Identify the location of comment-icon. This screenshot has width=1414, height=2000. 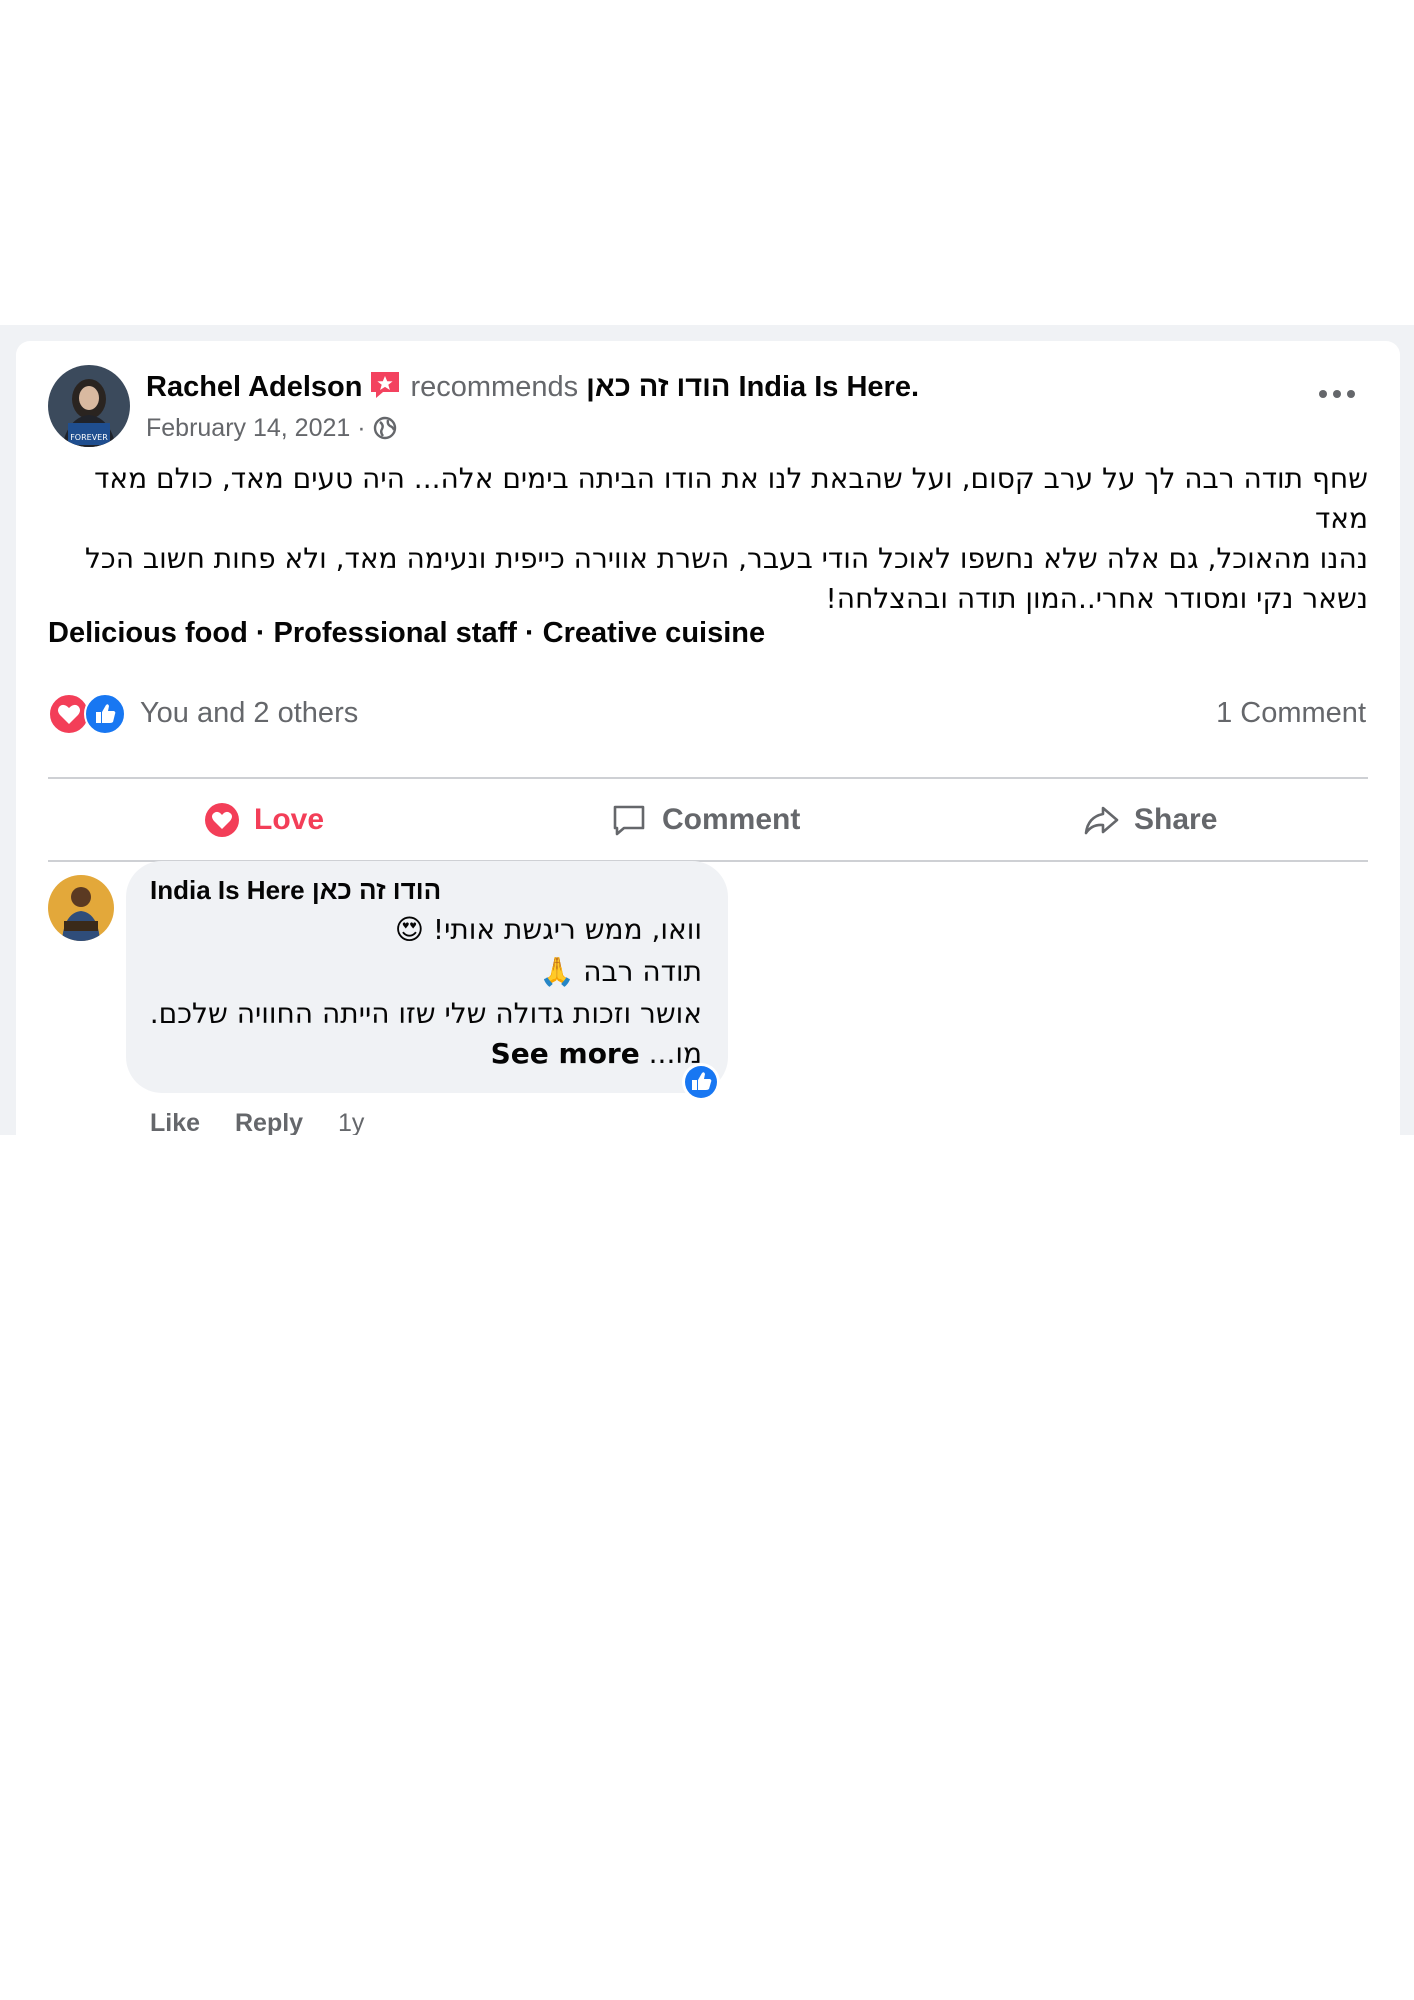
(629, 820).